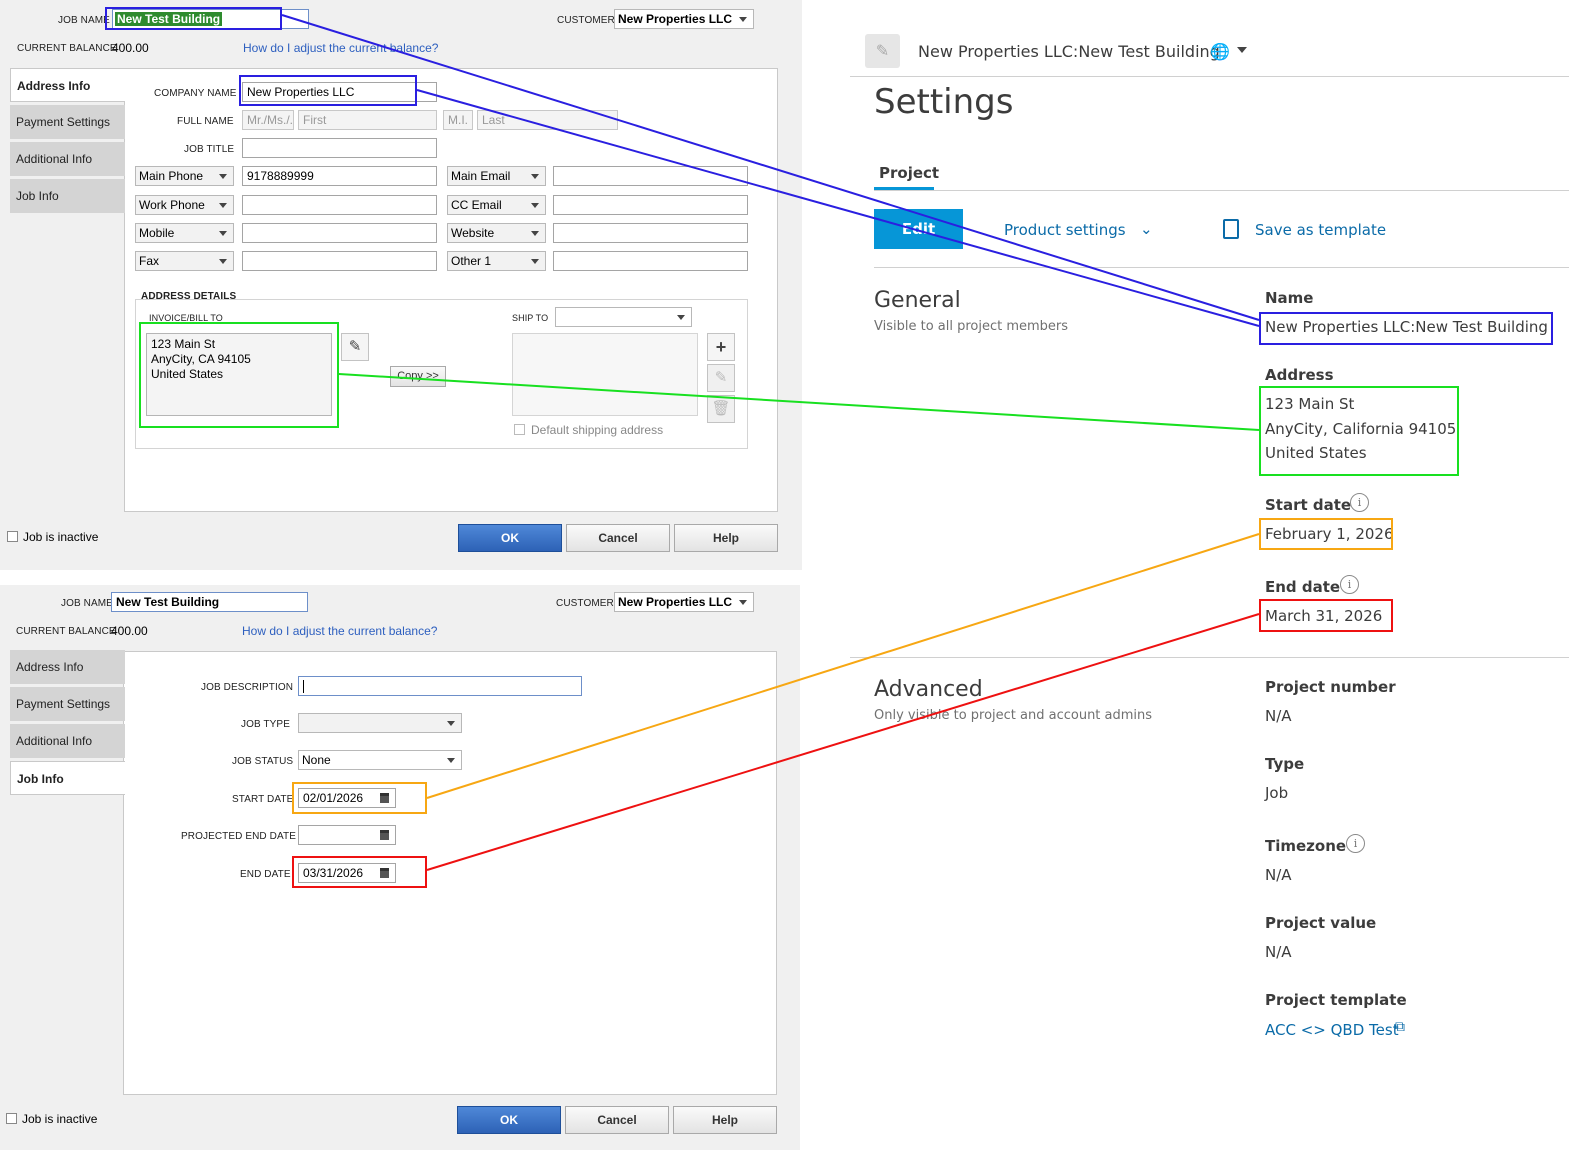 The image size is (1569, 1150). What do you see at coordinates (60, 1119) in the screenshot?
I see `job-inactive-label: Job is inactive` at bounding box center [60, 1119].